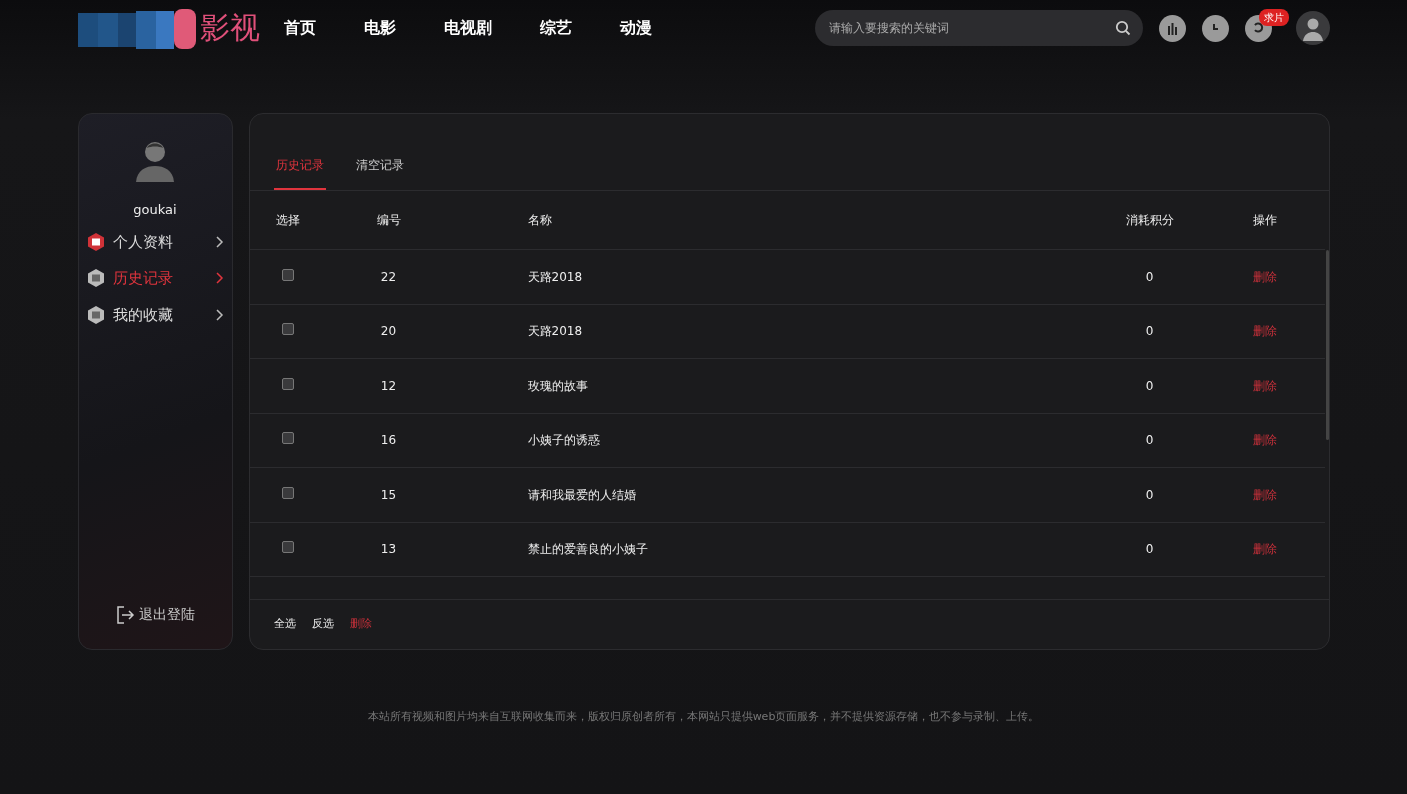 This screenshot has height=794, width=1407. Describe the element at coordinates (978, 28) in the screenshot. I see `search-field: 请输入要搜索的关键词` at that location.